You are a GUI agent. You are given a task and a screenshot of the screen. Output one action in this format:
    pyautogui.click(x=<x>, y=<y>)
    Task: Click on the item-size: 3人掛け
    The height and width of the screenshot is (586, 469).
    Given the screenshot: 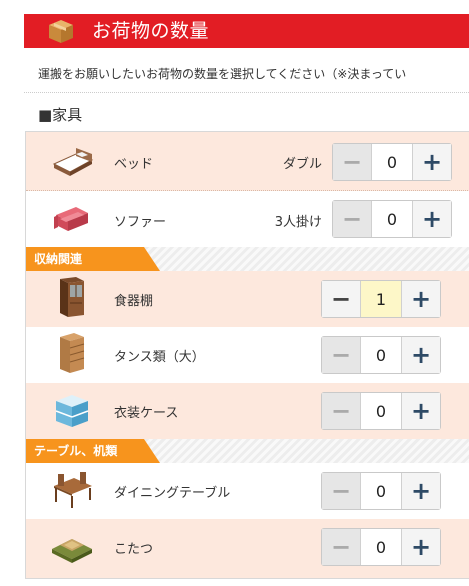 What is the action you would take?
    pyautogui.click(x=298, y=222)
    